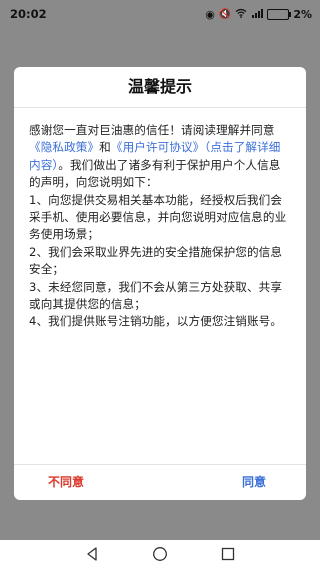 The image size is (320, 569). Describe the element at coordinates (156, 260) in the screenshot. I see `list-item: 2、我们会采取业界先进的安全措施保护您的信息安全；` at that location.